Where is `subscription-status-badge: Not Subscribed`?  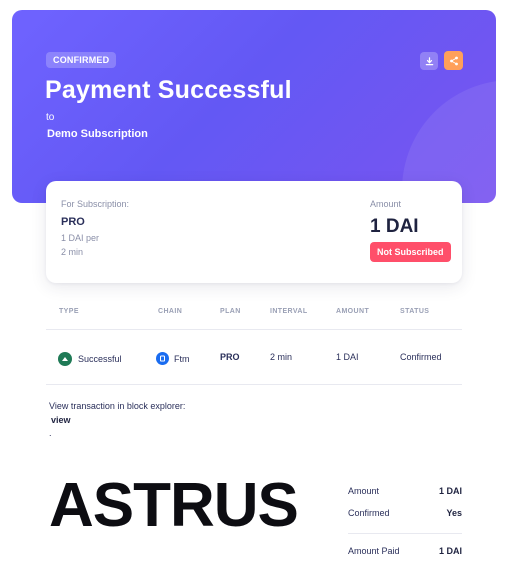 subscription-status-badge: Not Subscribed is located at coordinates (410, 252).